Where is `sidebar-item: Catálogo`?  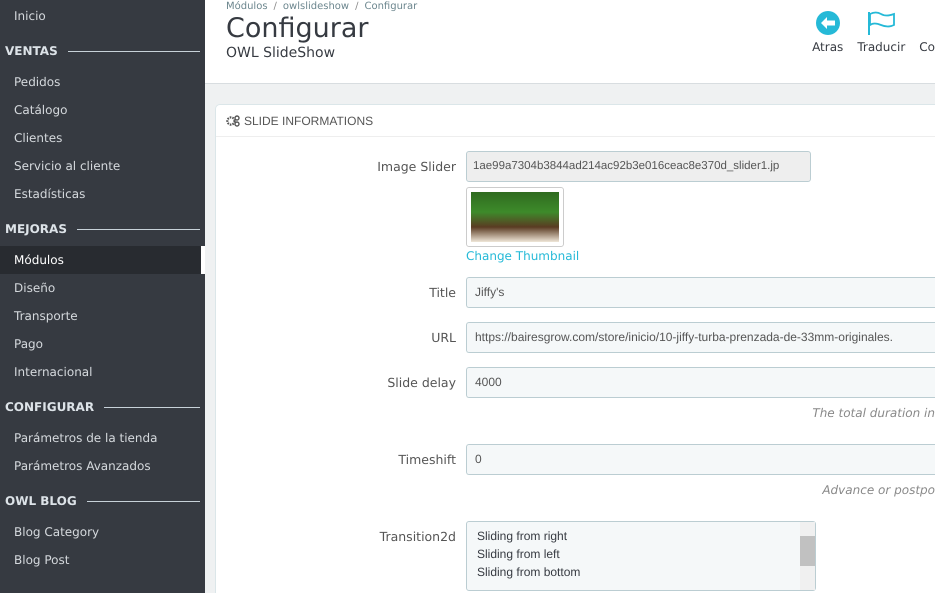 sidebar-item: Catálogo is located at coordinates (102, 110).